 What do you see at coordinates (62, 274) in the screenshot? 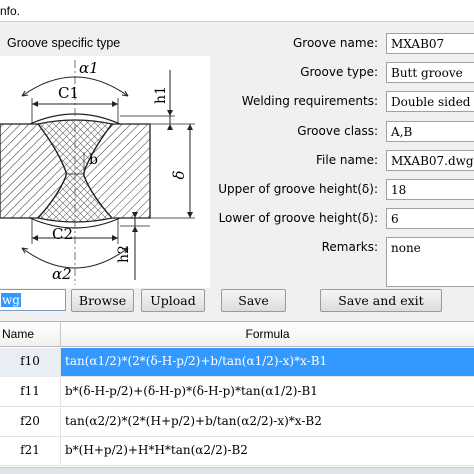
I see `label-a2: α2` at bounding box center [62, 274].